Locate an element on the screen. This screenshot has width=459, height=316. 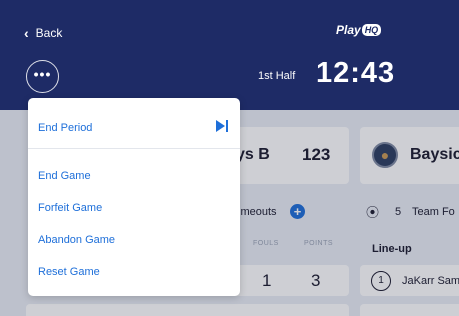
logo-play-text: Play is located at coordinates (348, 30).